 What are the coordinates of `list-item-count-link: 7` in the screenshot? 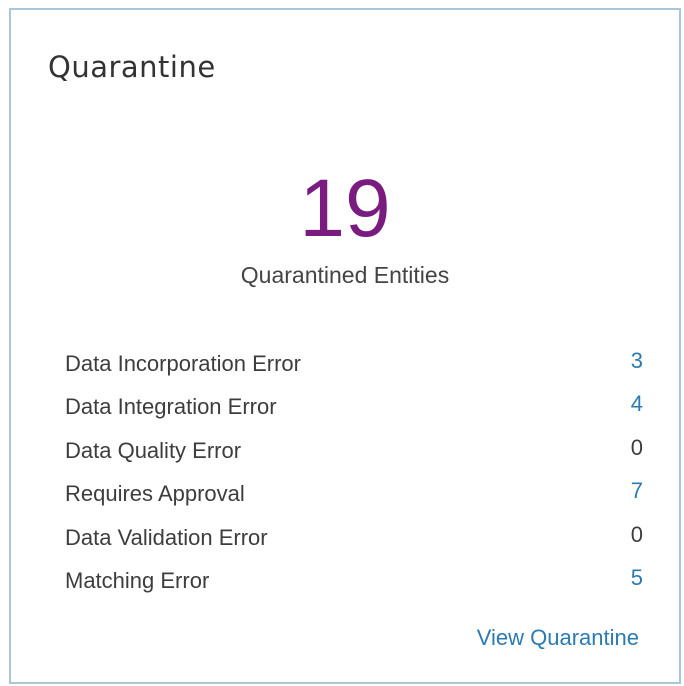 It's located at (637, 491).